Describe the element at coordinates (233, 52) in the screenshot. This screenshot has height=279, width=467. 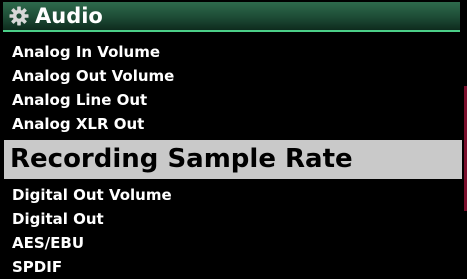
I see `menu-item-analog-in-volume: Analog In Volume` at that location.